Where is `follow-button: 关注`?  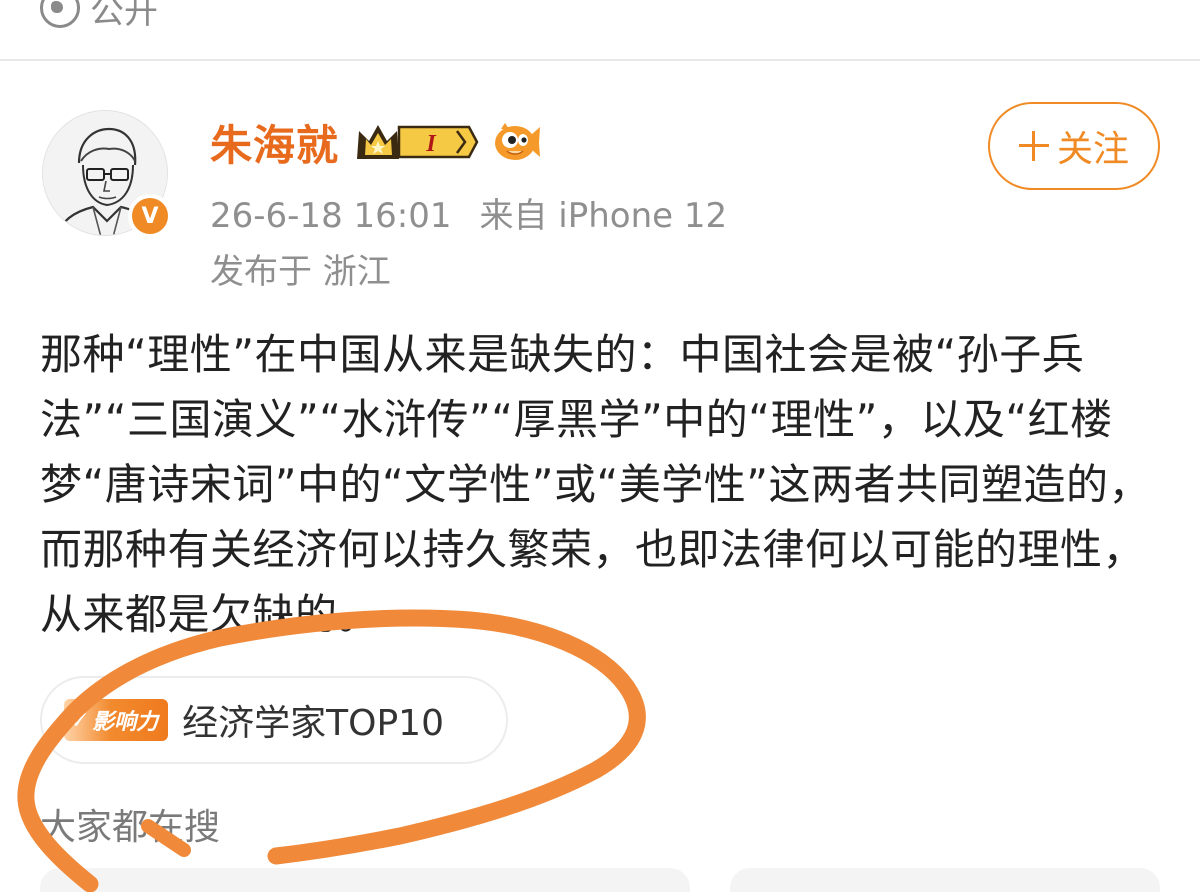 follow-button: 关注 is located at coordinates (1074, 146).